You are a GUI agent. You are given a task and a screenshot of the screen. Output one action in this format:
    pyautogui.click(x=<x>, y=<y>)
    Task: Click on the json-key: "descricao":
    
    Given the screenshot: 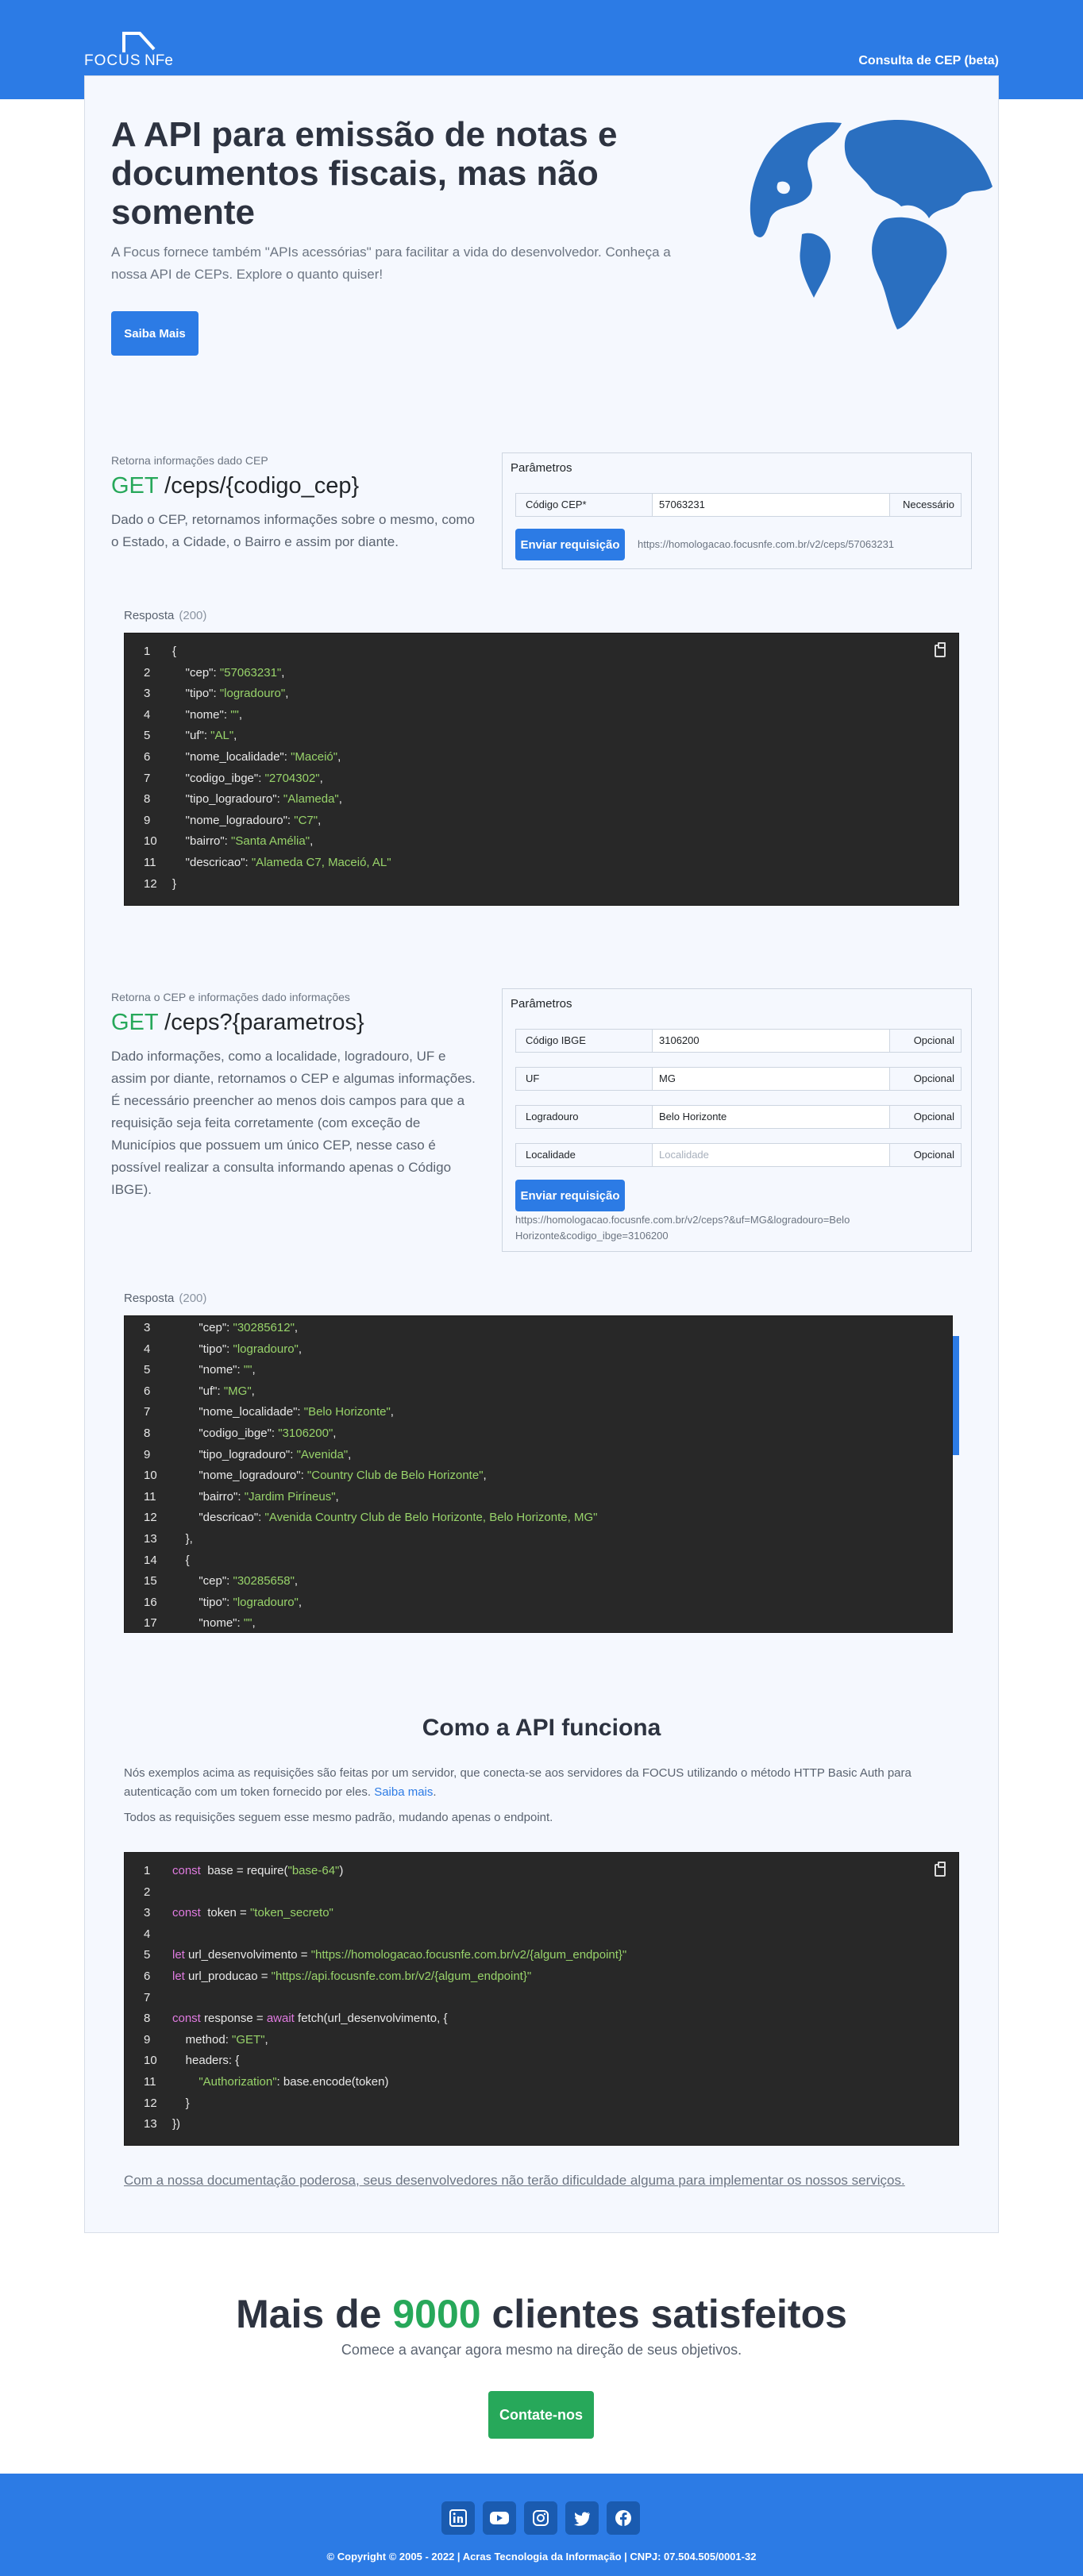 What is the action you would take?
    pyautogui.click(x=212, y=862)
    